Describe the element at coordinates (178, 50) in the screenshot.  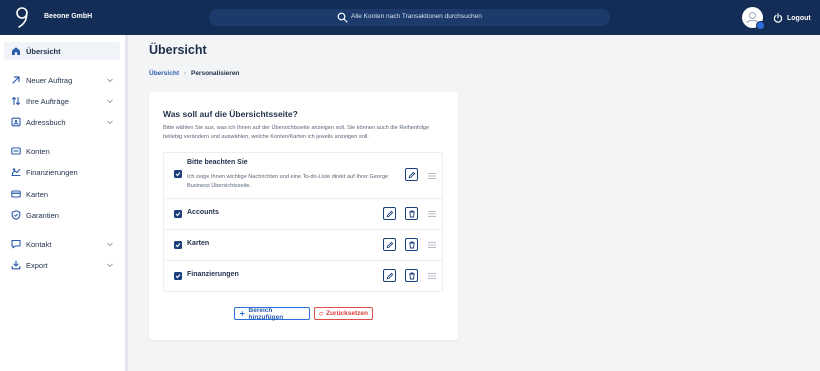
I see `page-title: Übersicht` at that location.